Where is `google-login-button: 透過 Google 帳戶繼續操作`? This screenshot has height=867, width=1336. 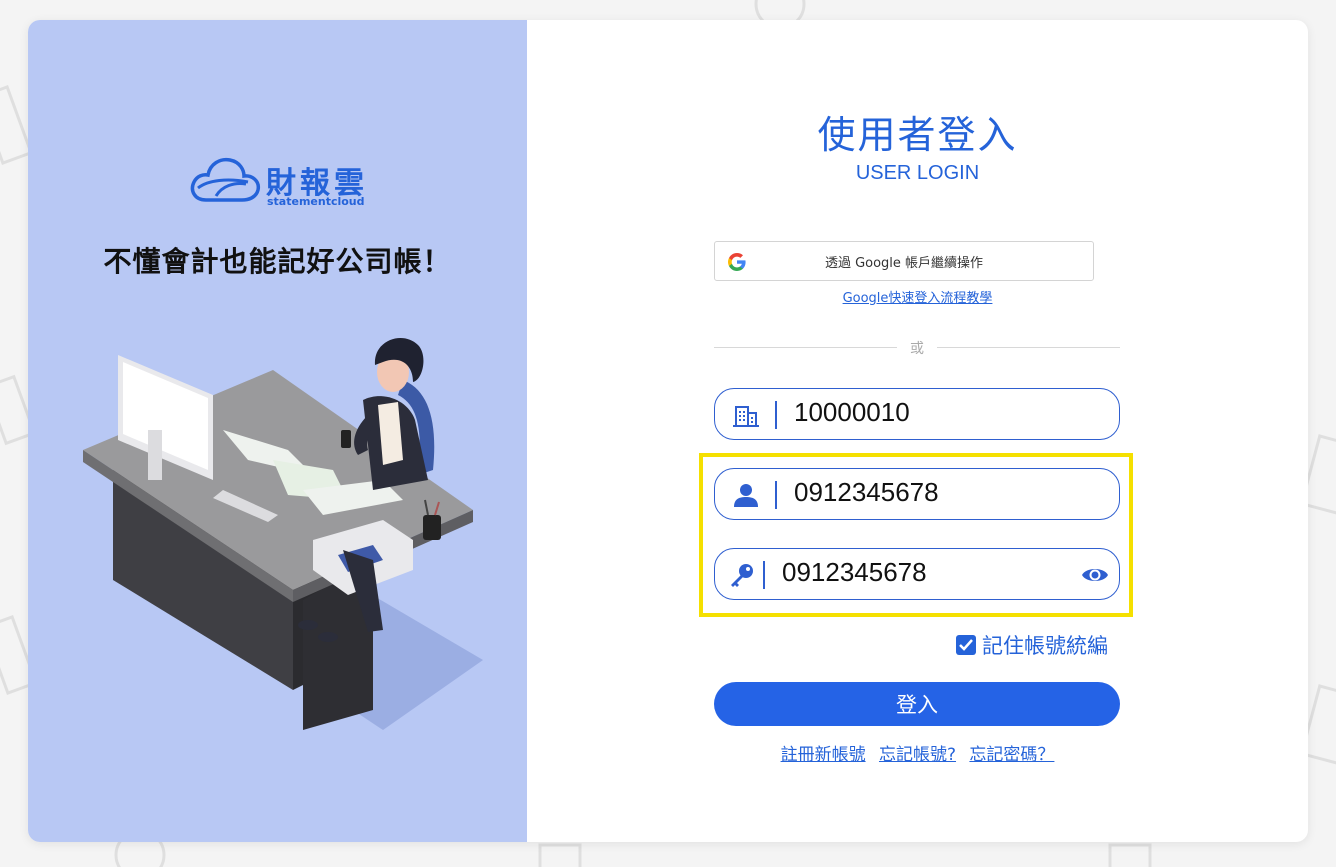 google-login-button: 透過 Google 帳戶繼續操作 is located at coordinates (904, 261).